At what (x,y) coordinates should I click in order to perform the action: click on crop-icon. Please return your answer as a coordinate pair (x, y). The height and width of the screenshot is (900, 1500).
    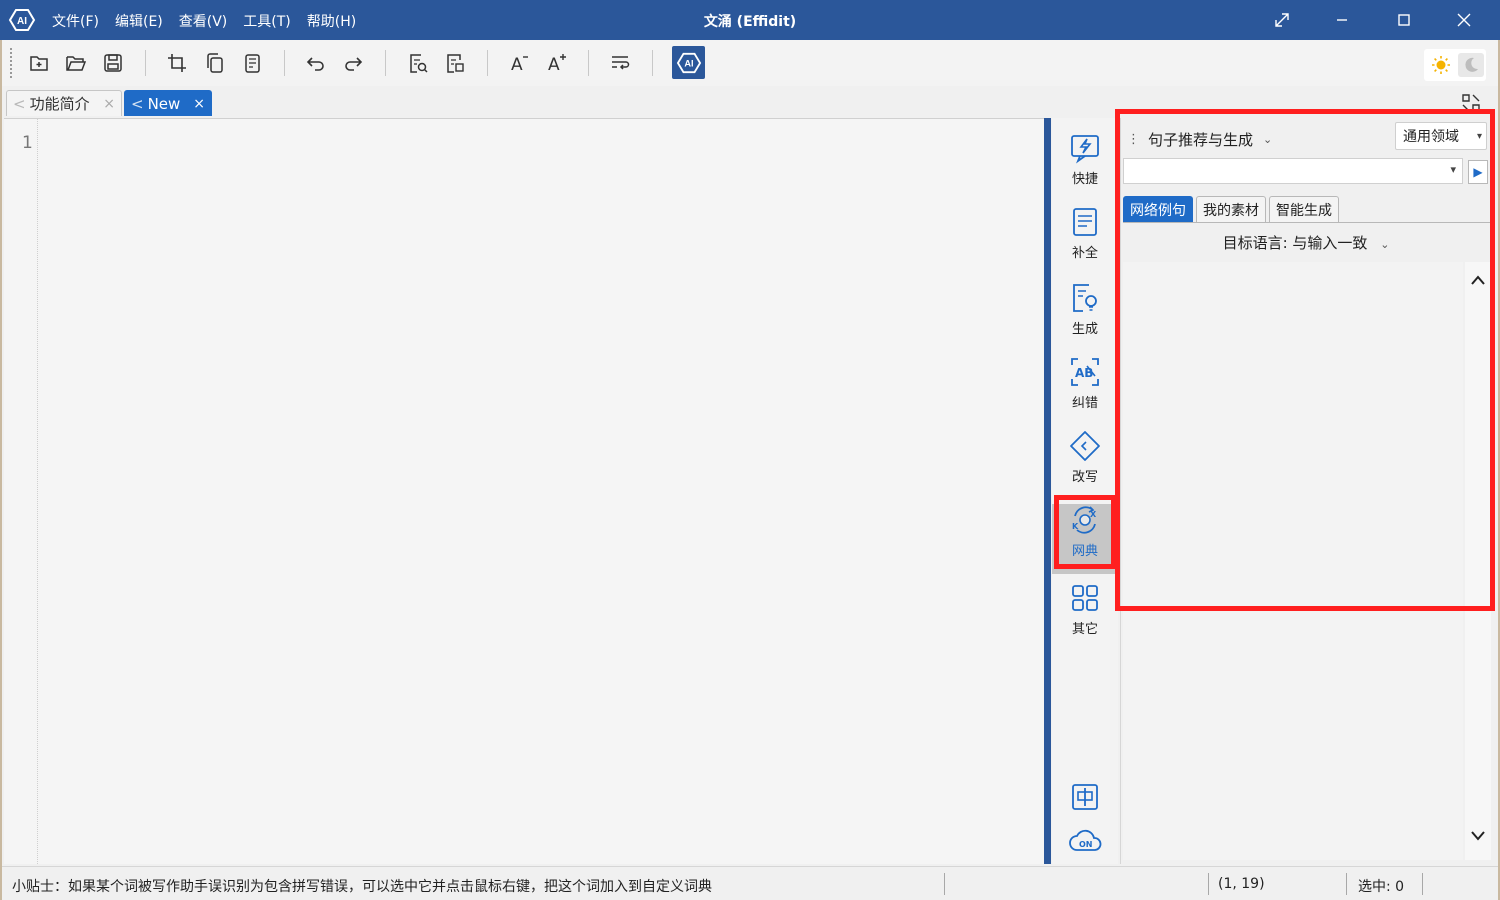
    Looking at the image, I should click on (177, 63).